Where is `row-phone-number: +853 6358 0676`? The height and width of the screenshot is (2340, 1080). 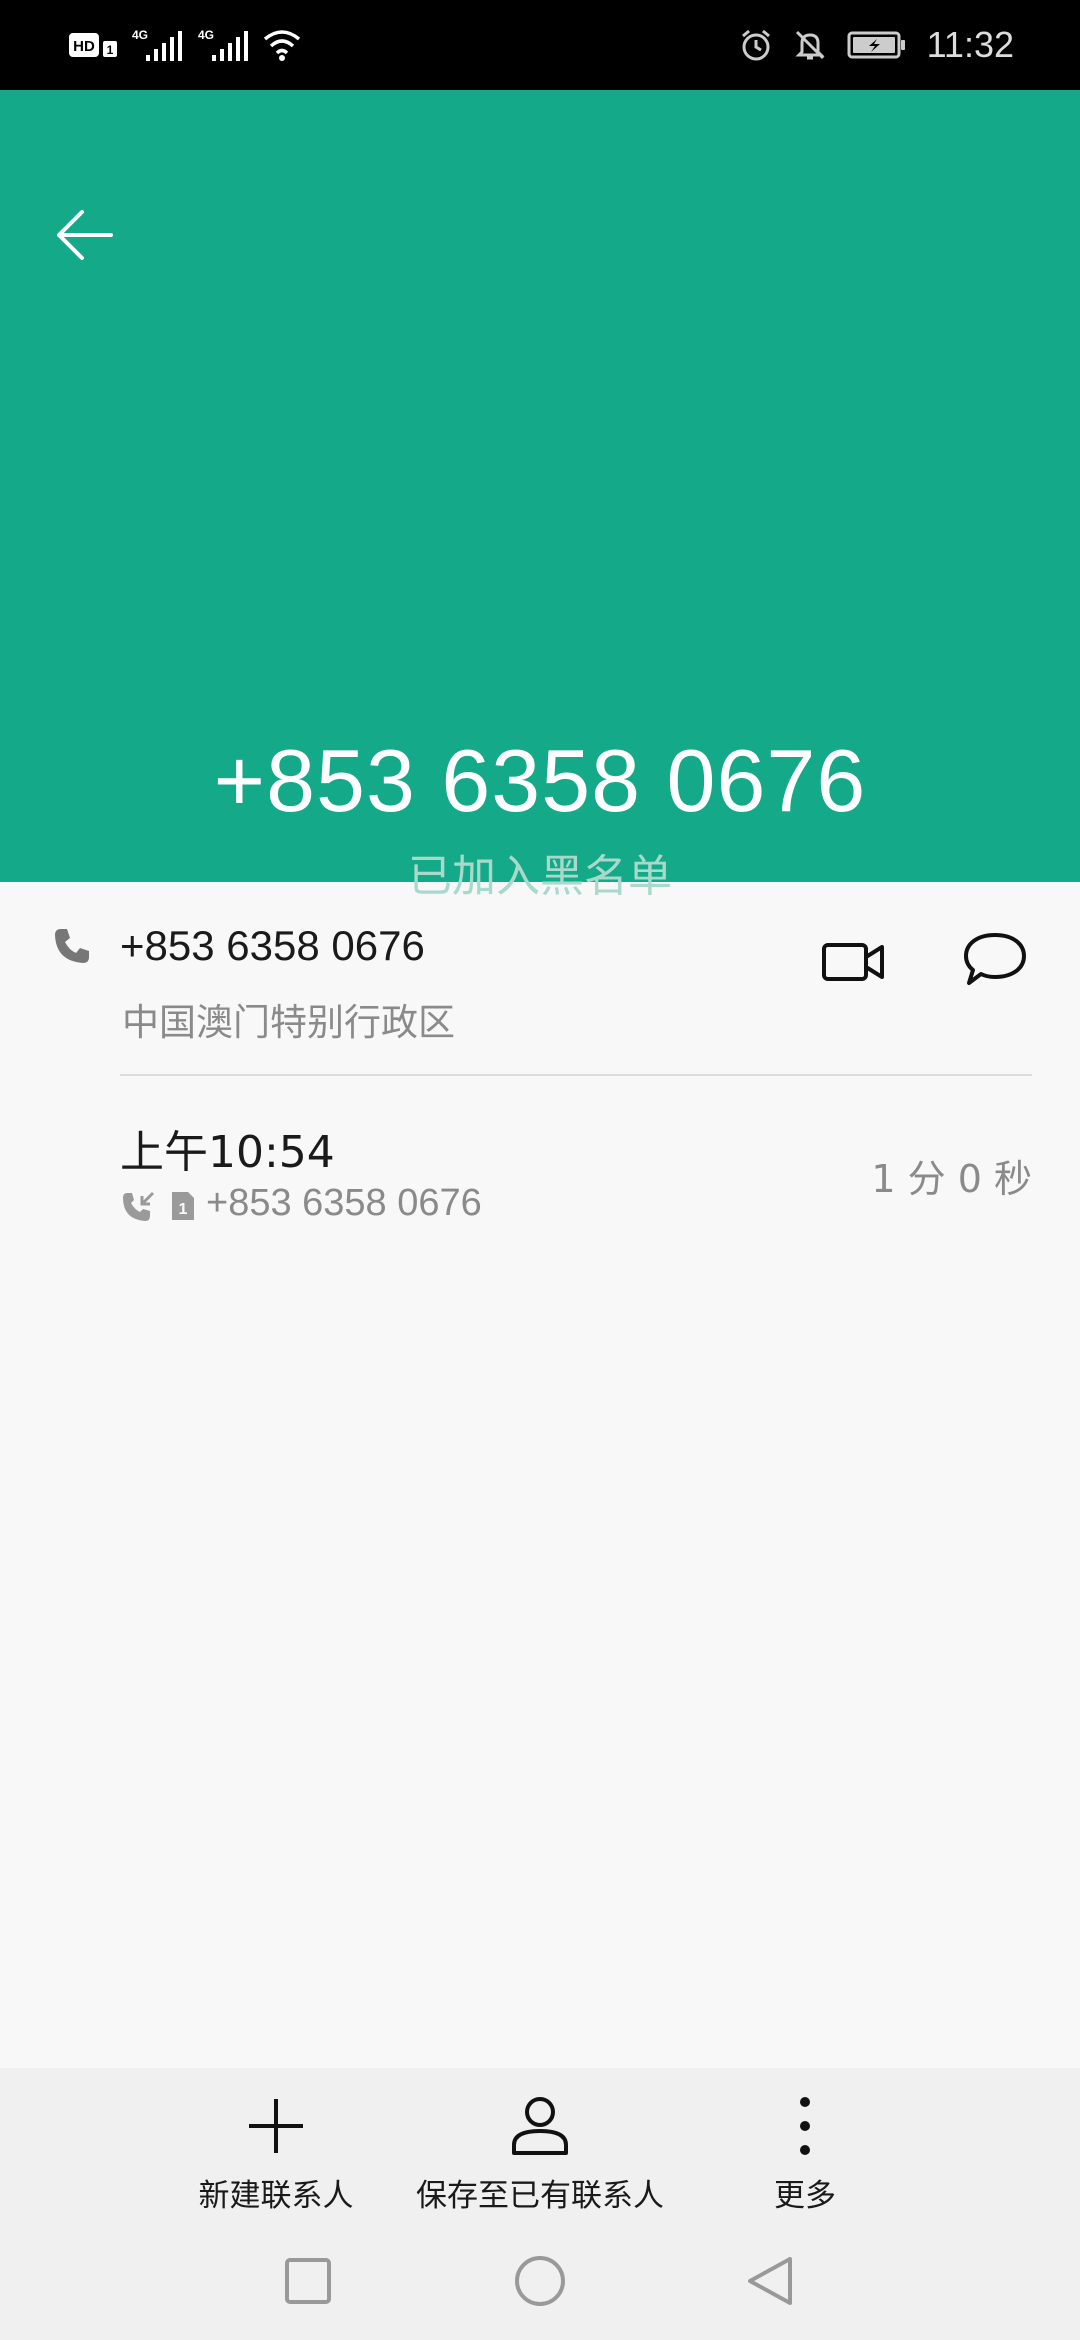 row-phone-number: +853 6358 0676 is located at coordinates (272, 945).